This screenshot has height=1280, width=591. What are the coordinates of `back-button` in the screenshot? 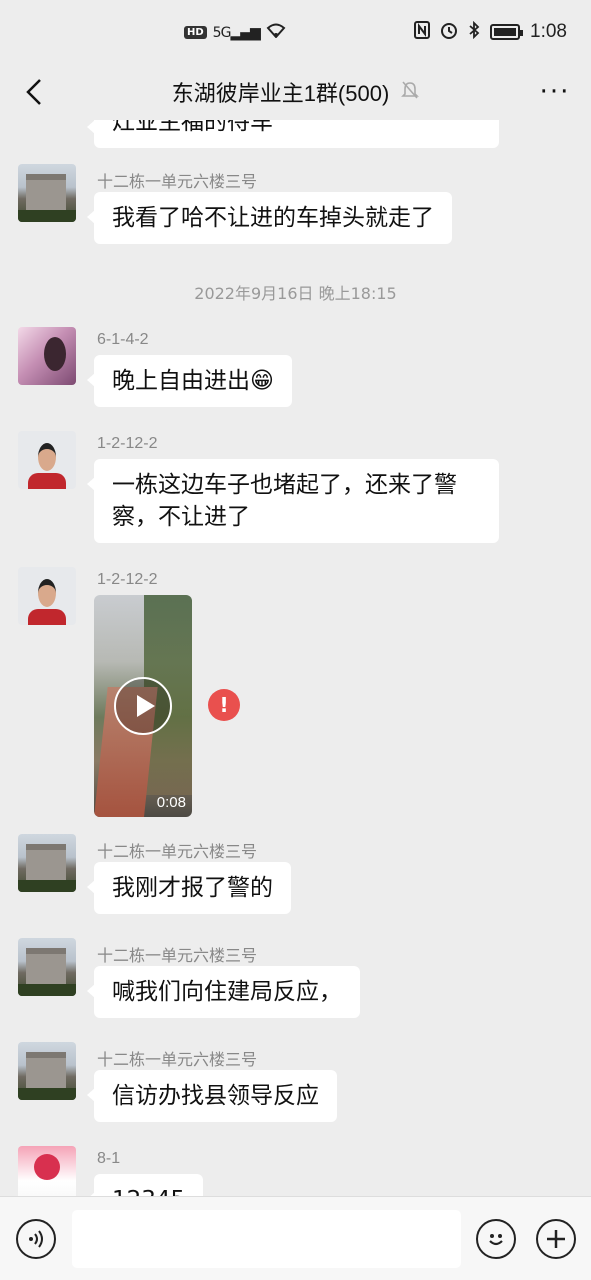 It's located at (34, 92).